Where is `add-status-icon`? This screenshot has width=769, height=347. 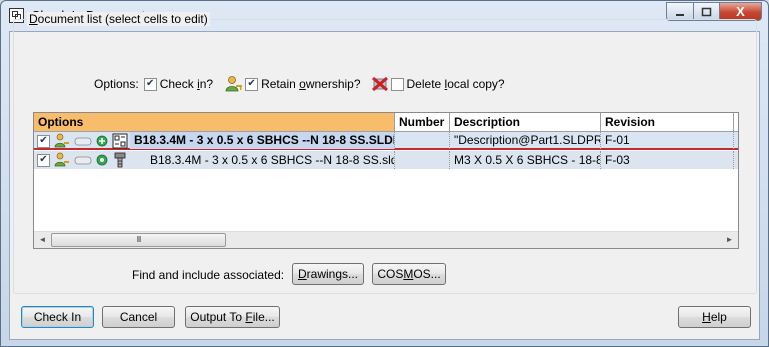 add-status-icon is located at coordinates (102, 141).